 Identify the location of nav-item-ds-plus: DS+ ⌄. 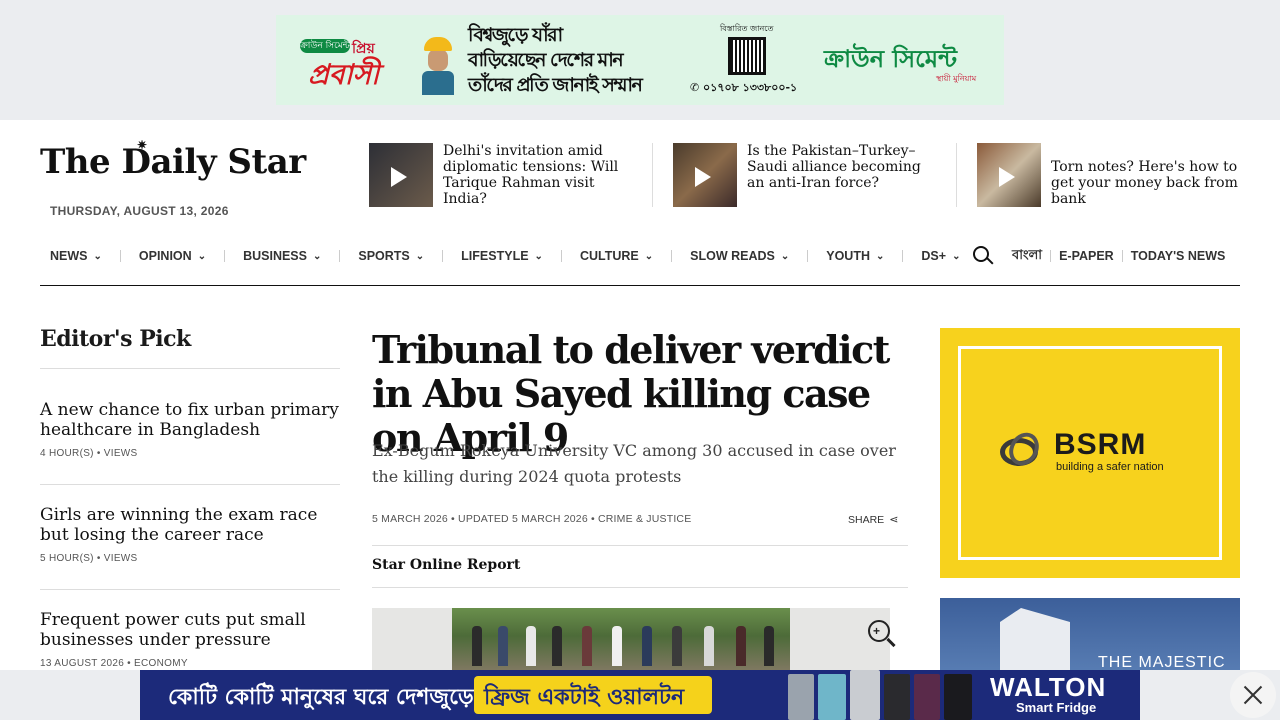
(940, 256).